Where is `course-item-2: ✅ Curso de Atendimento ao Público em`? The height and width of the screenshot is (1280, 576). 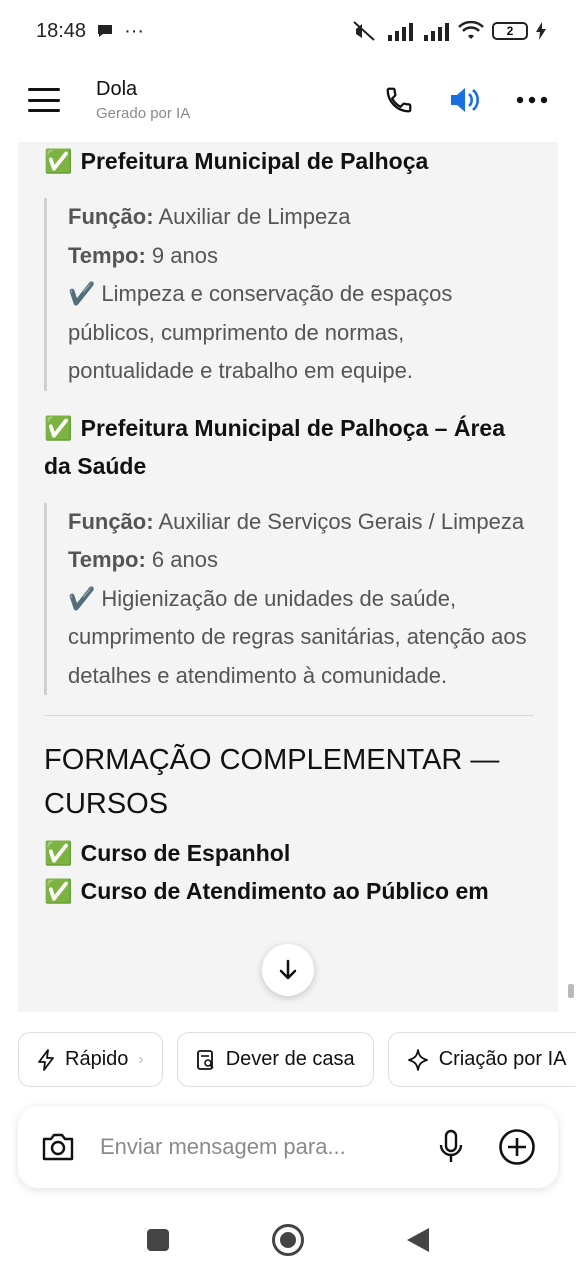
course-item-2: ✅ Curso de Atendimento ao Público em is located at coordinates (289, 891).